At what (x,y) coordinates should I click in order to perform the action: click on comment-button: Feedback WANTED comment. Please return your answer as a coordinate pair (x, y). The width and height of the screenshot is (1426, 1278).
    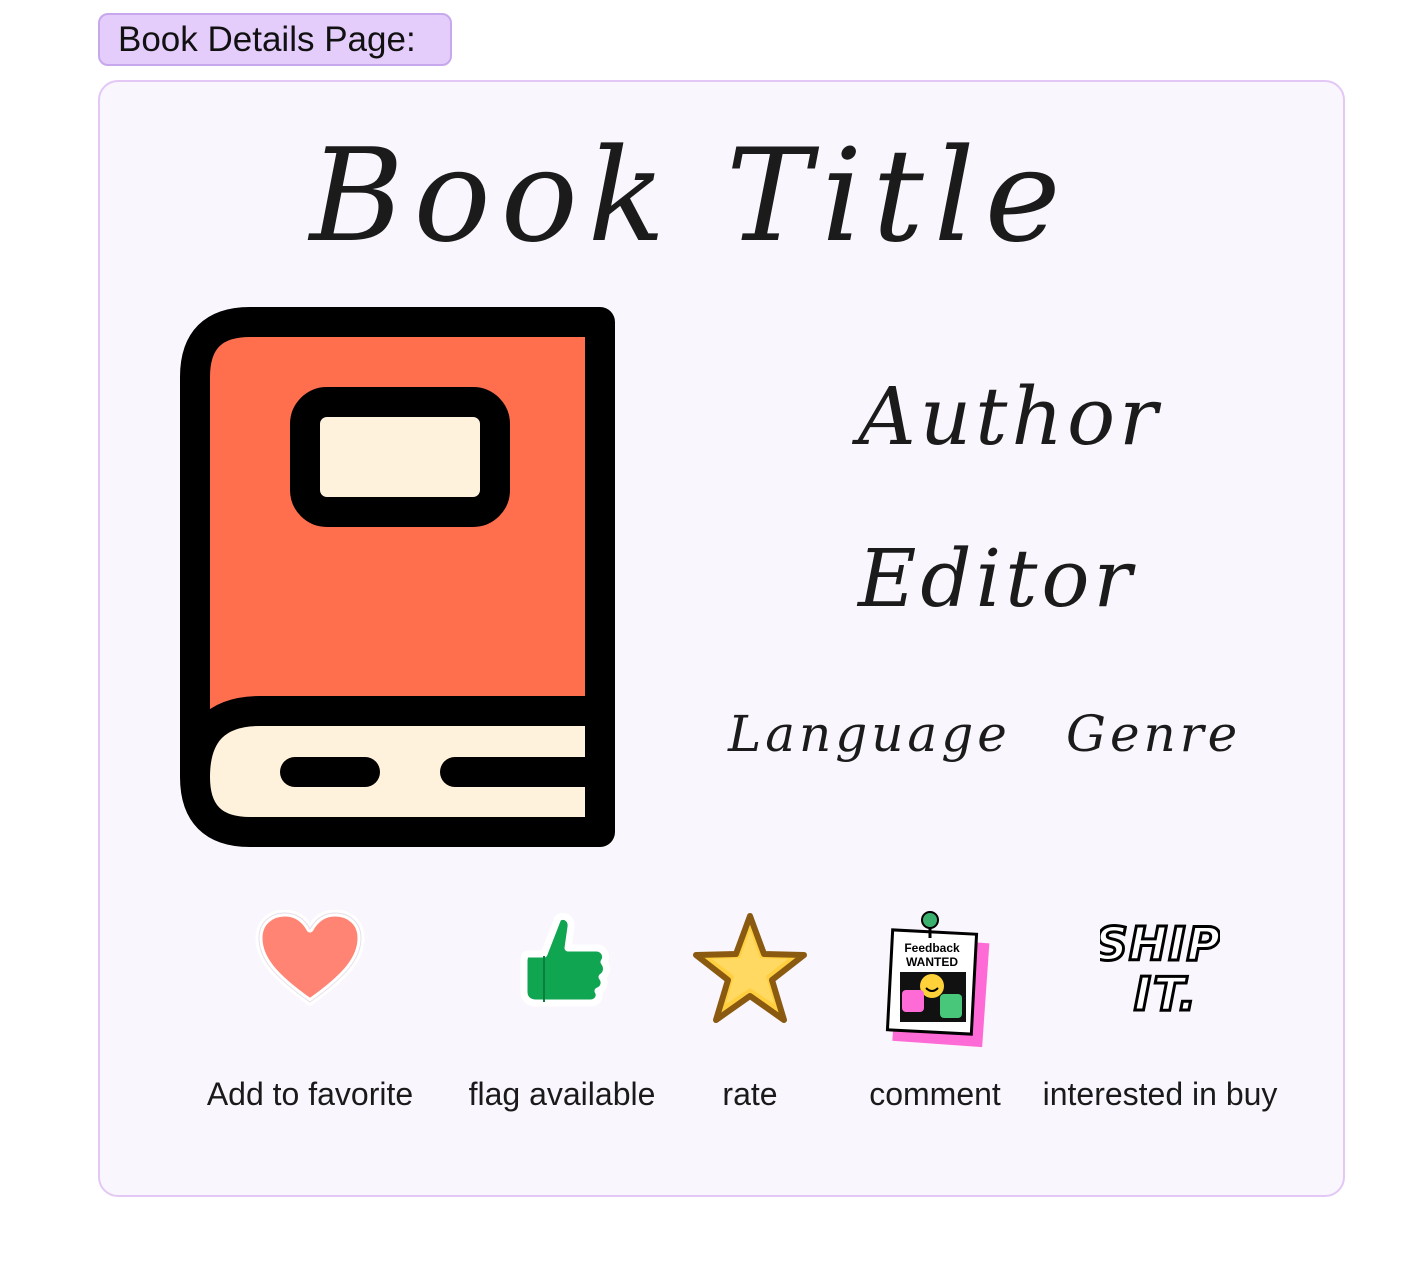
    Looking at the image, I should click on (935, 1015).